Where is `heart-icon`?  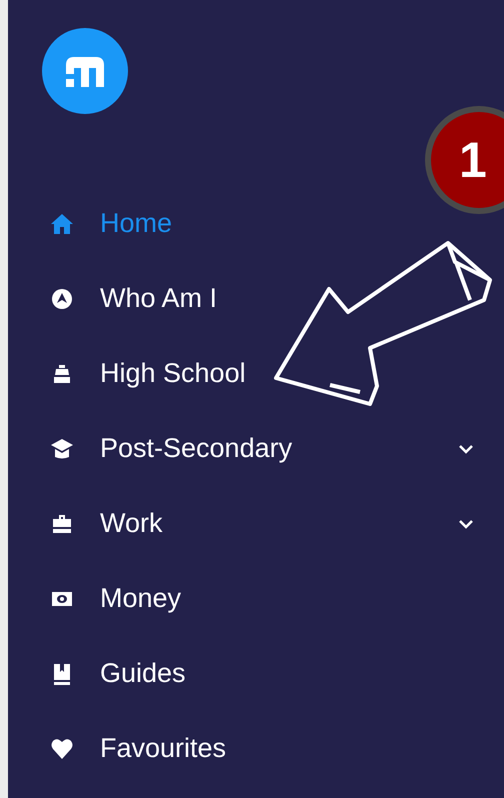 heart-icon is located at coordinates (62, 748).